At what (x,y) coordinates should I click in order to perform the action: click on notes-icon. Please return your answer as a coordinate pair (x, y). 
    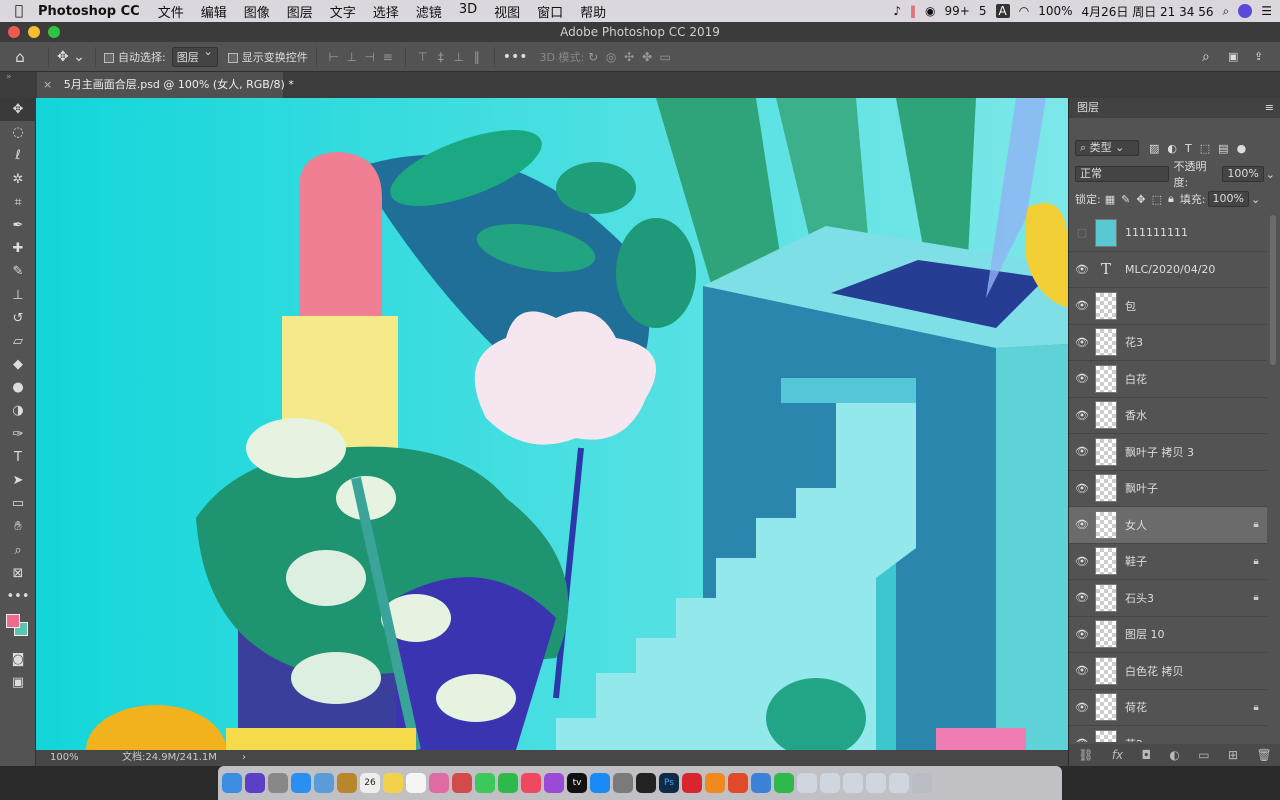
    Looking at the image, I should click on (347, 783).